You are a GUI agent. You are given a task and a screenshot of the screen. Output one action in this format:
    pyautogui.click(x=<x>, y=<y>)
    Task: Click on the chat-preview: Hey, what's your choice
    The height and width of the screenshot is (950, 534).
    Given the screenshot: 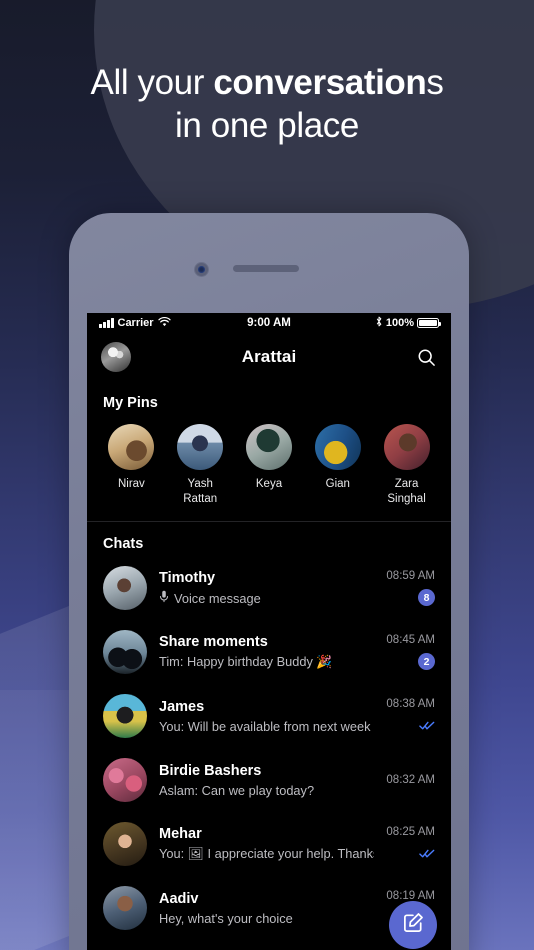 What is the action you would take?
    pyautogui.click(x=266, y=918)
    